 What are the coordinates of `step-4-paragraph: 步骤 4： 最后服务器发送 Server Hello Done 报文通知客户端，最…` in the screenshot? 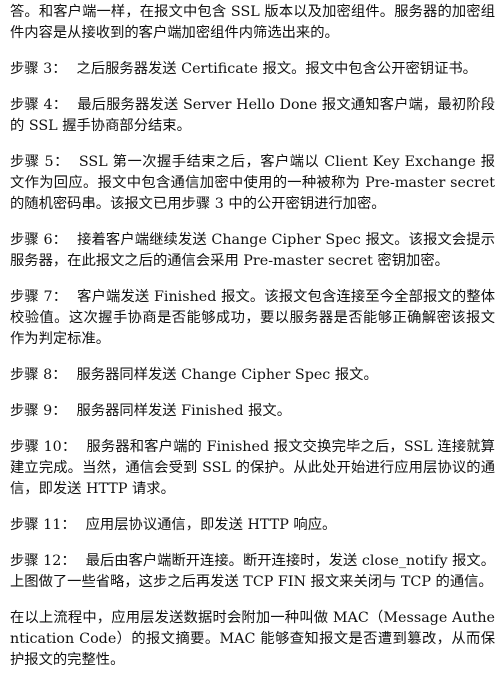 It's located at (252, 116).